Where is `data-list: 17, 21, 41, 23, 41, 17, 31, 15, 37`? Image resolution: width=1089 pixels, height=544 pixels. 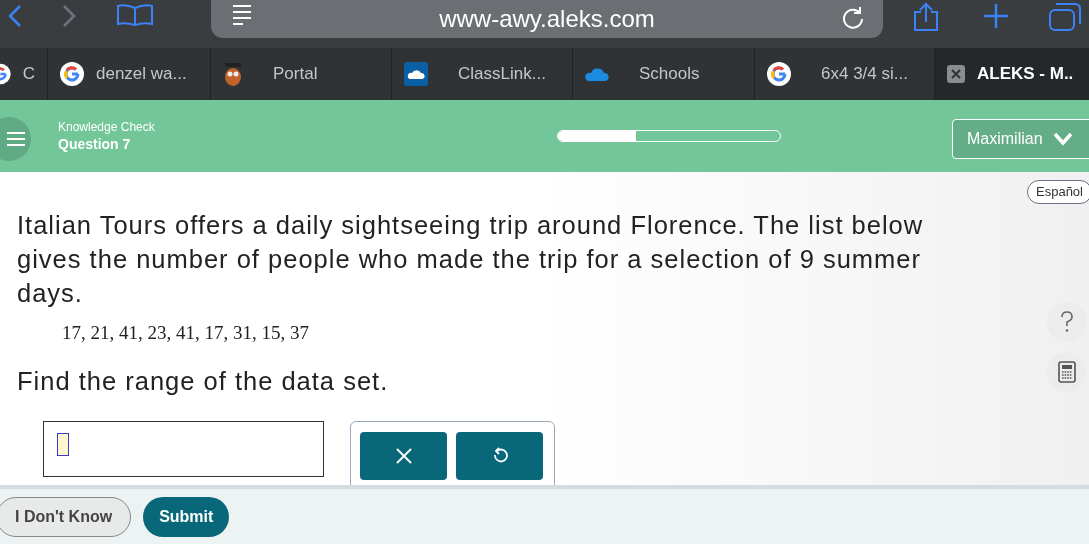
data-list: 17, 21, 41, 23, 41, 17, 31, 15, 37 is located at coordinates (185, 333).